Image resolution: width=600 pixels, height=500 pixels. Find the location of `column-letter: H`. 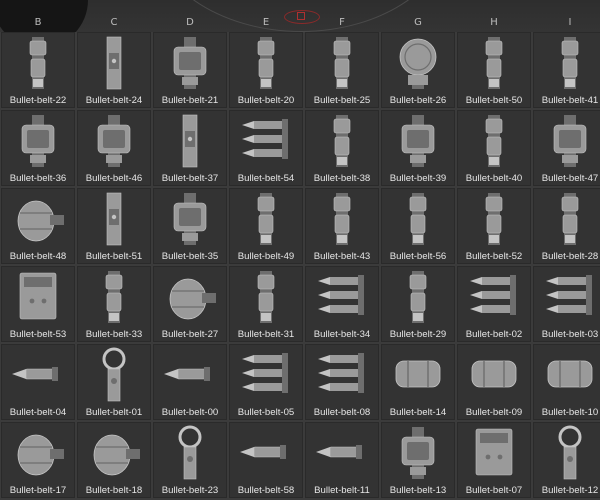

column-letter: H is located at coordinates (494, 22).